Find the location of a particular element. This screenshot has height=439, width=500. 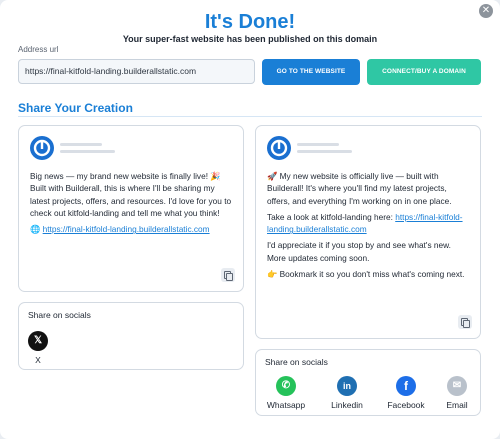

x-icon: 𝕏 is located at coordinates (38, 341).